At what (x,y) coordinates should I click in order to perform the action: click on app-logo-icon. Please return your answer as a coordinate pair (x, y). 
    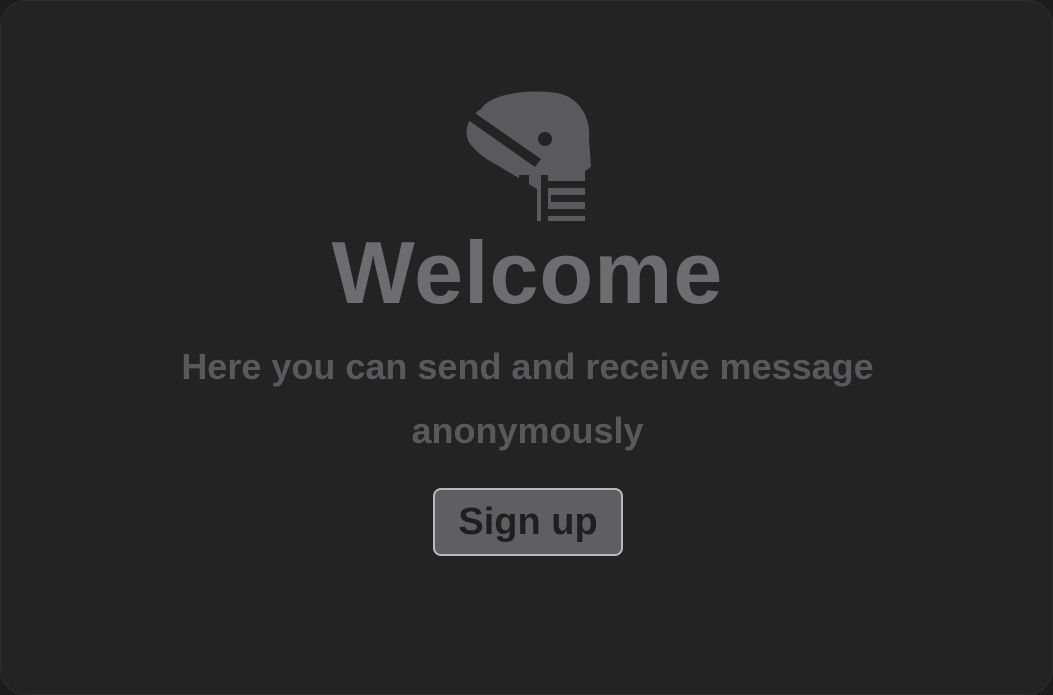
    Looking at the image, I should click on (526, 157).